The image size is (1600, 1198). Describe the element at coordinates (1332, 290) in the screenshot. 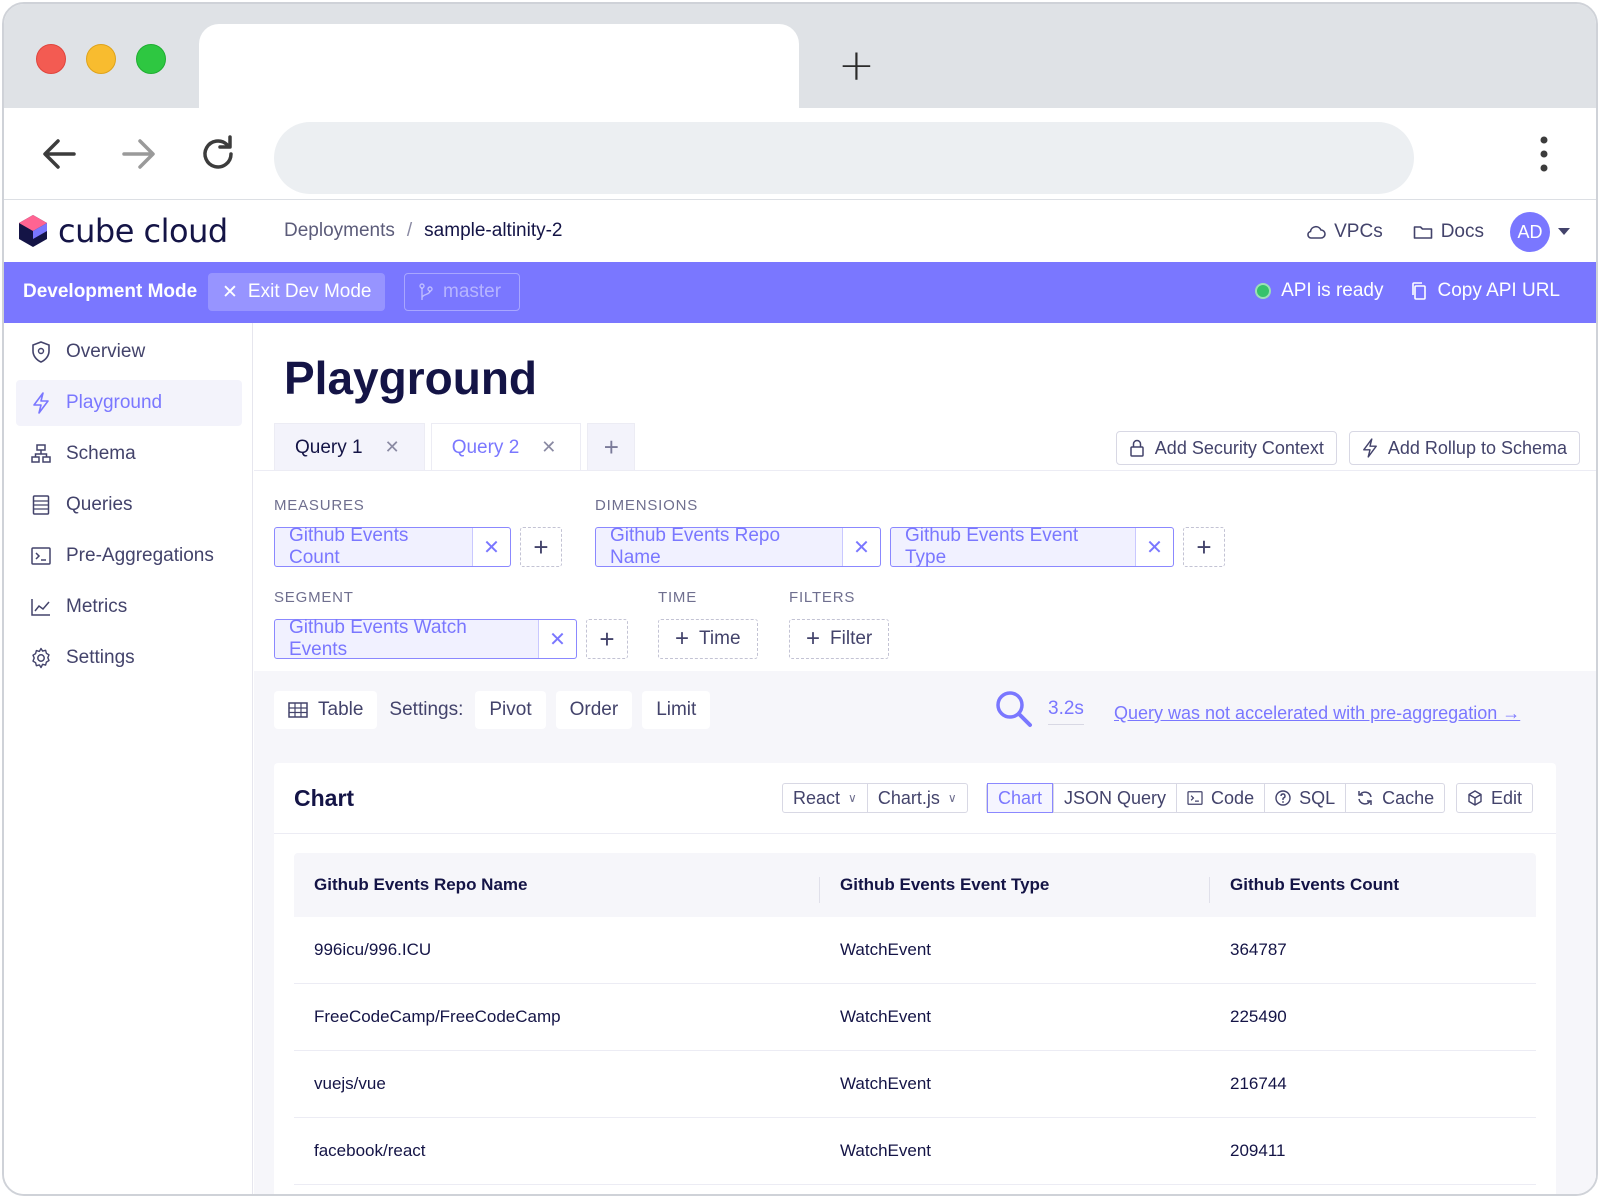

I see `api-status-label: API is ready` at that location.